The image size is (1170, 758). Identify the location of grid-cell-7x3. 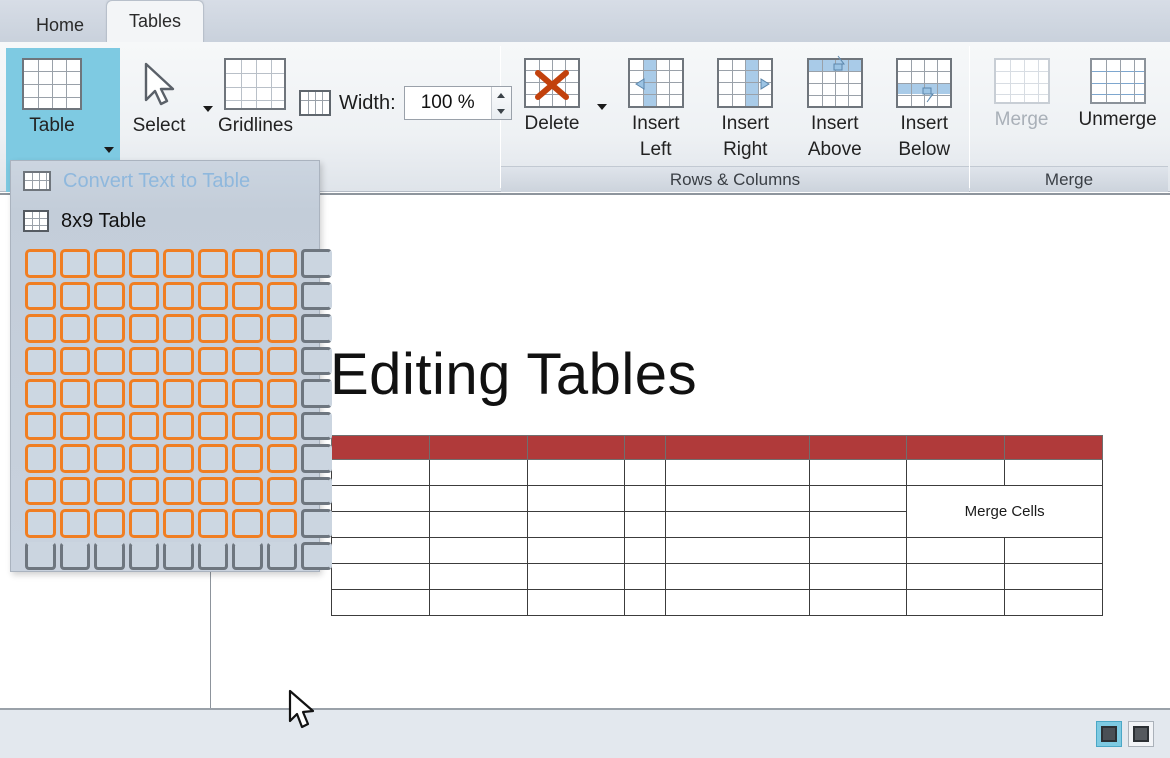
(247, 328).